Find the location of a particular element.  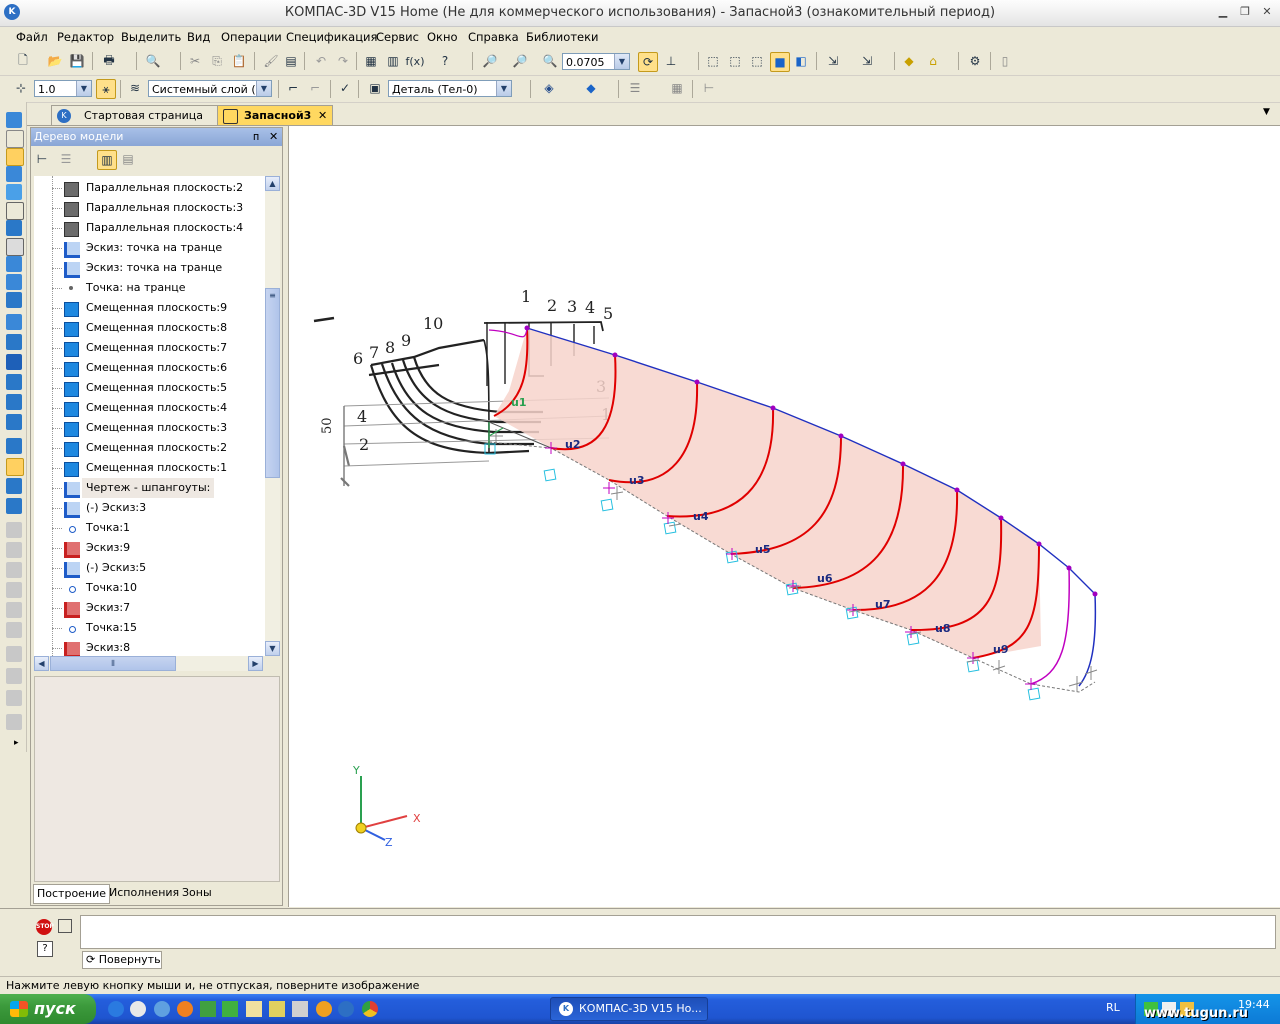

scale-combo: 1.0 ▼ is located at coordinates (63, 88).